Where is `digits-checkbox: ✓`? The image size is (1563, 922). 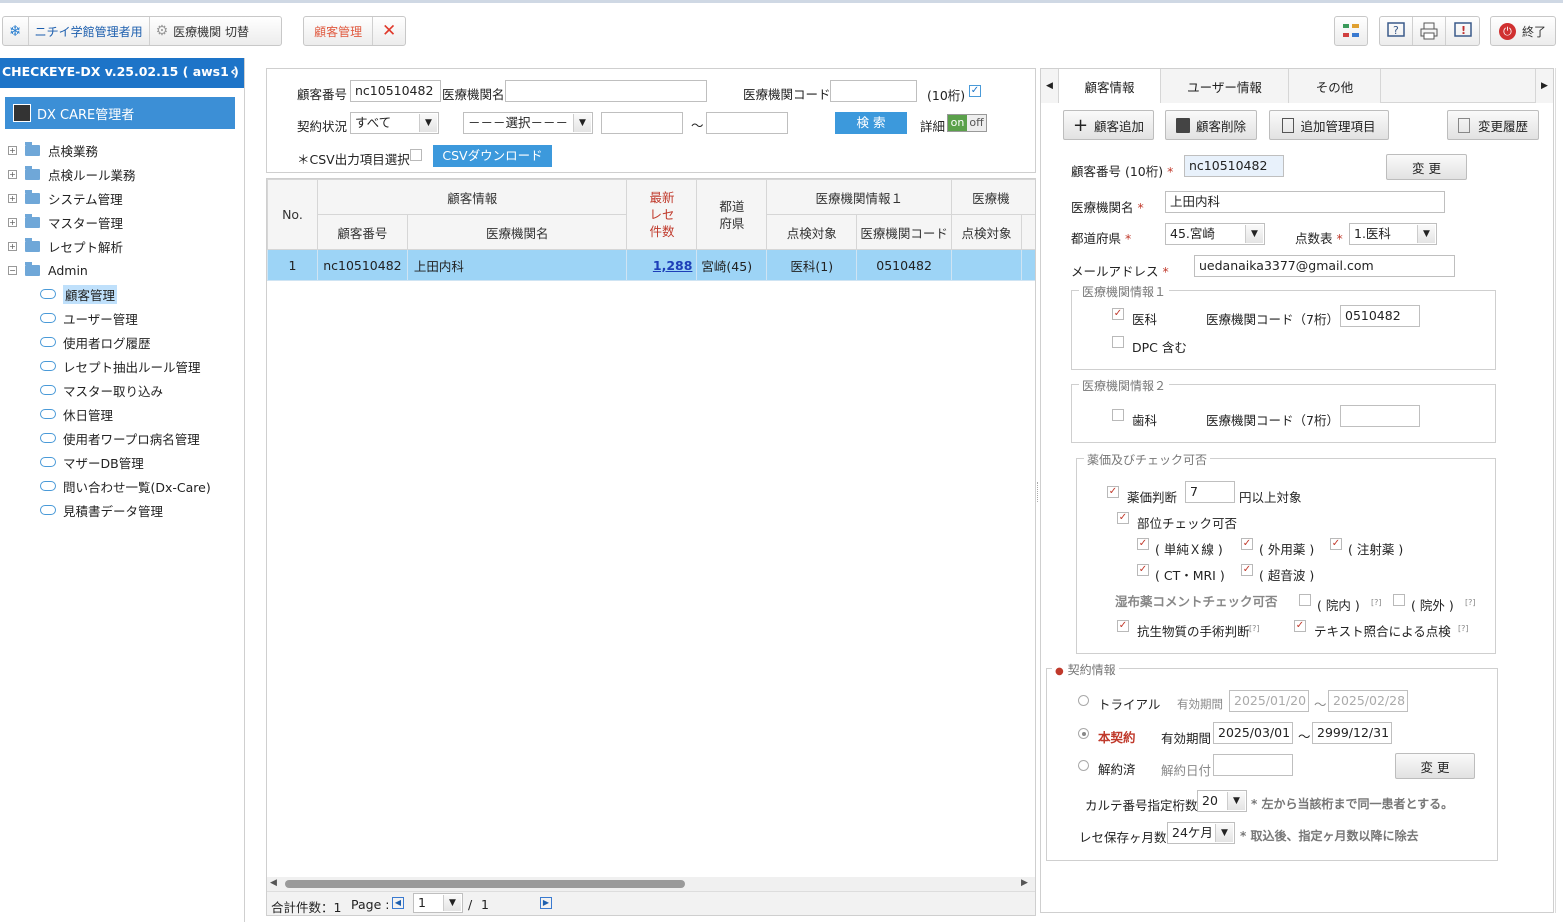 digits-checkbox: ✓ is located at coordinates (975, 91).